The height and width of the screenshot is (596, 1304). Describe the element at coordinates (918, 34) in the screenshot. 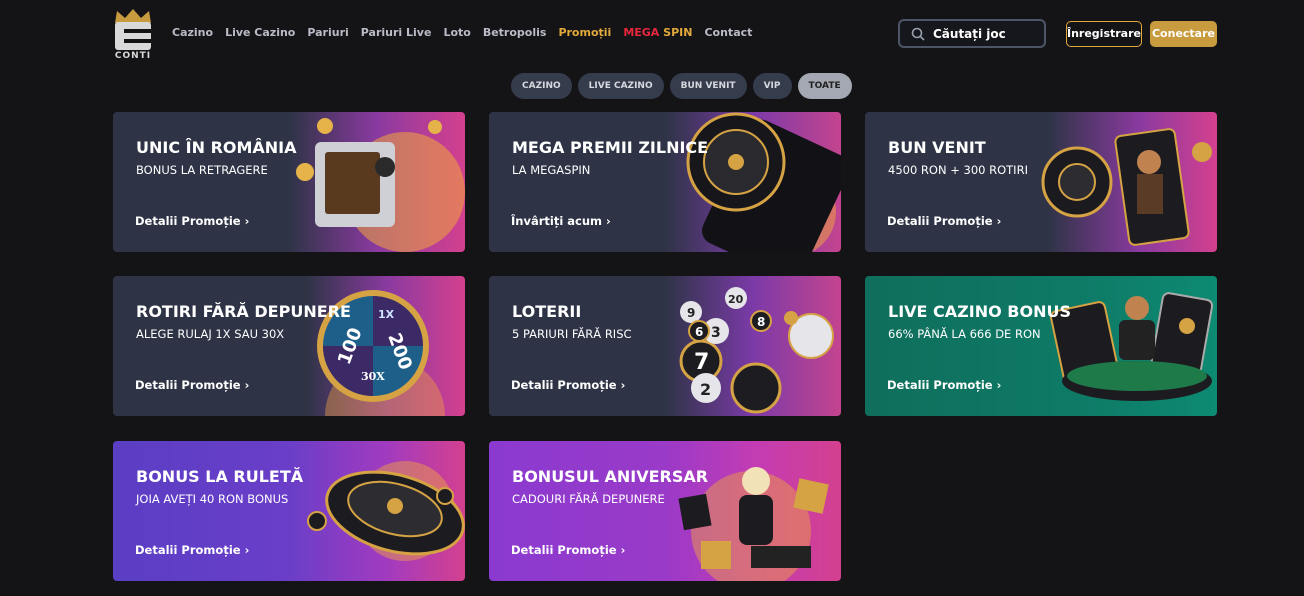

I see `search-icon` at that location.